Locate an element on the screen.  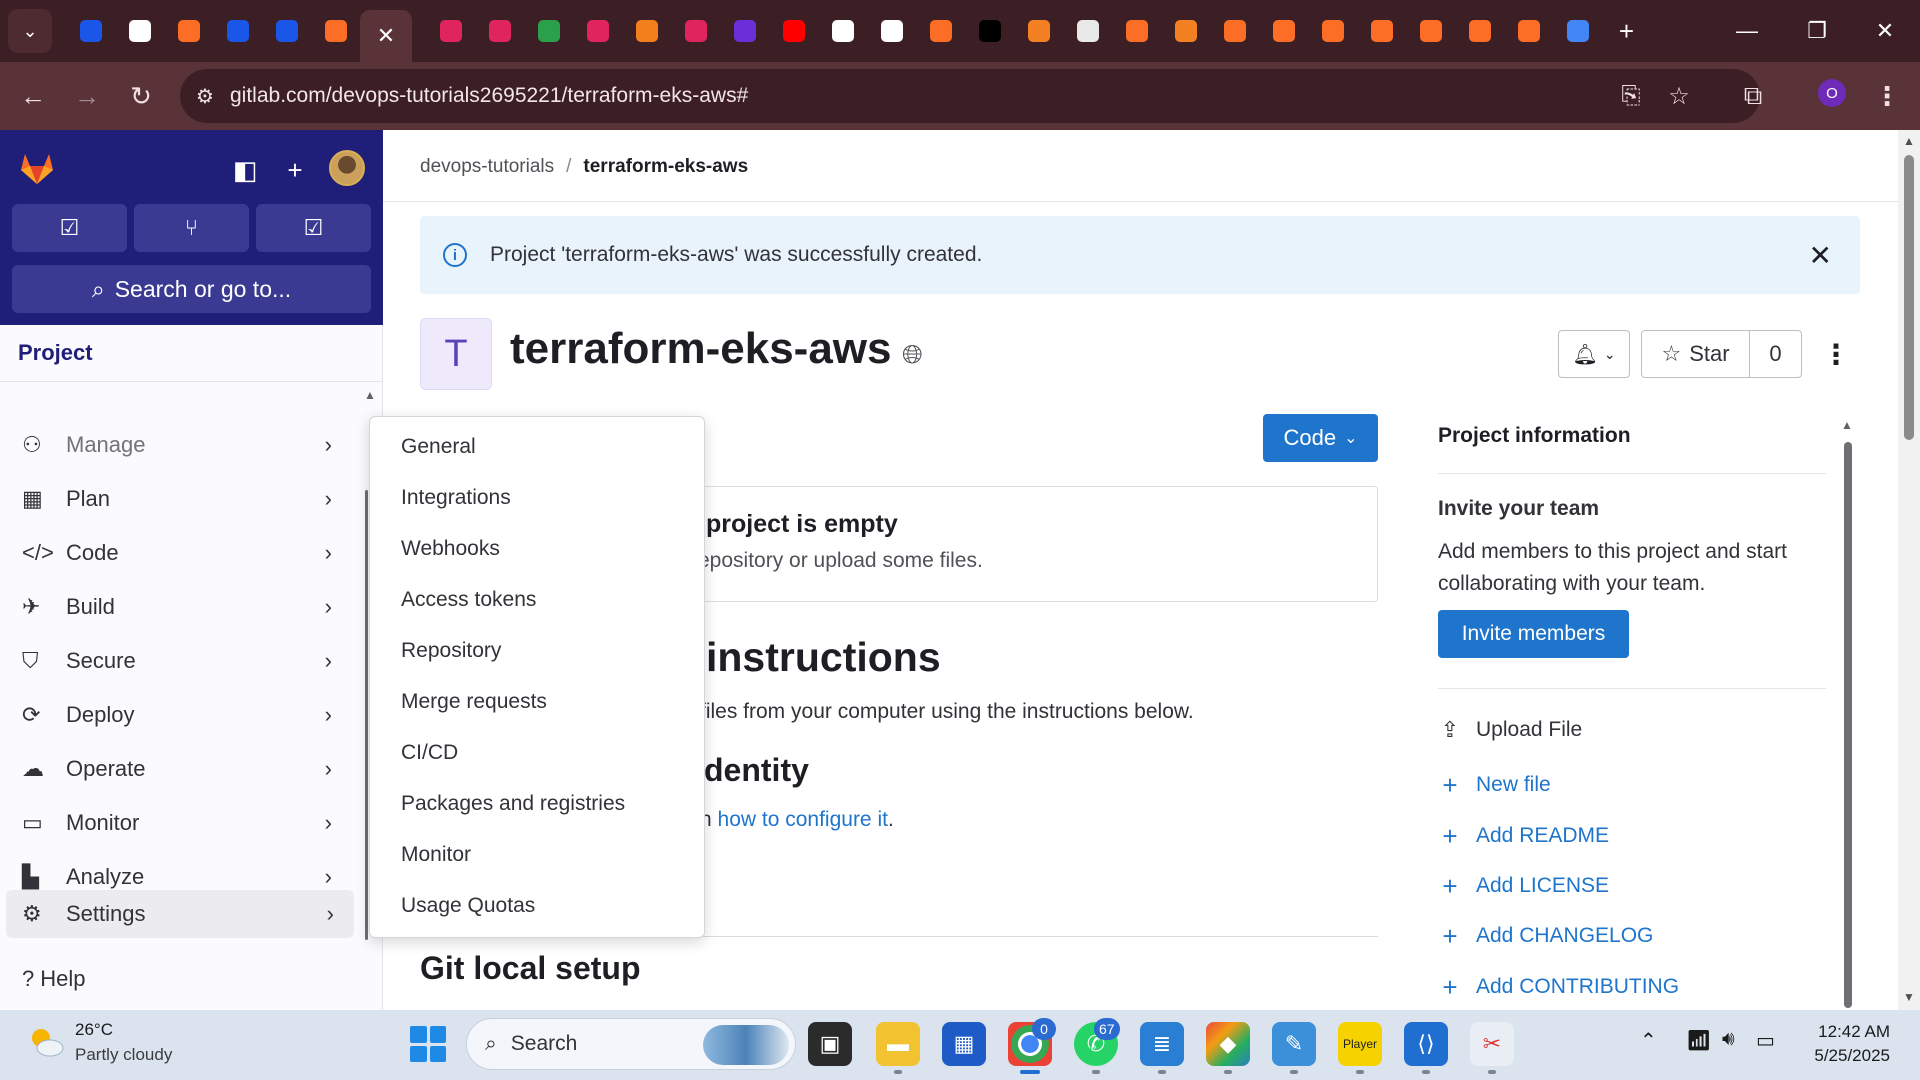
vscode-icon: ⟨⟩ is located at coordinates (1426, 1044).